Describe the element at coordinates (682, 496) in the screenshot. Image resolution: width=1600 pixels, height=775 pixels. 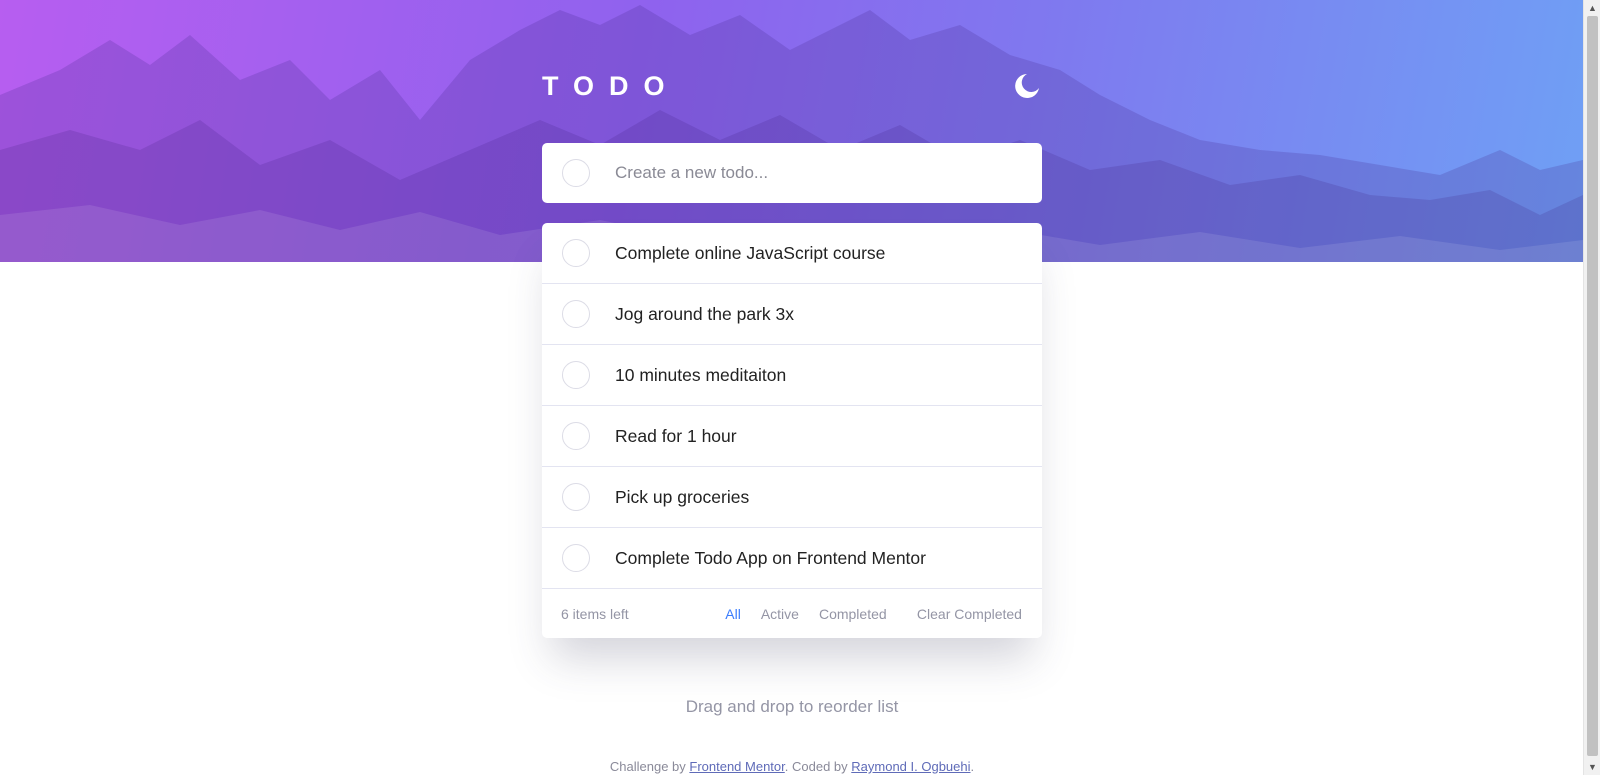
I see `todo-text: Pick up groceries` at that location.